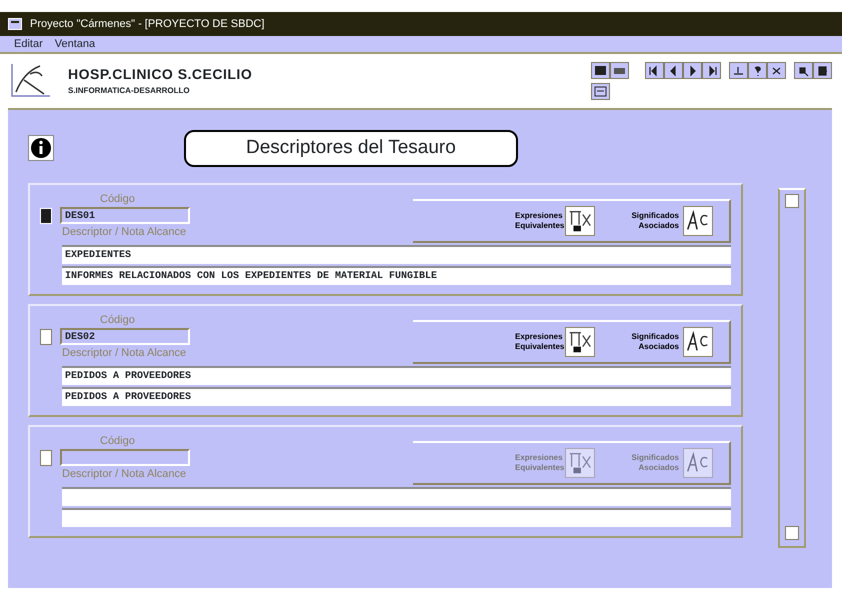 This screenshot has height=613, width=842. What do you see at coordinates (673, 70) in the screenshot?
I see `previous-record-button` at bounding box center [673, 70].